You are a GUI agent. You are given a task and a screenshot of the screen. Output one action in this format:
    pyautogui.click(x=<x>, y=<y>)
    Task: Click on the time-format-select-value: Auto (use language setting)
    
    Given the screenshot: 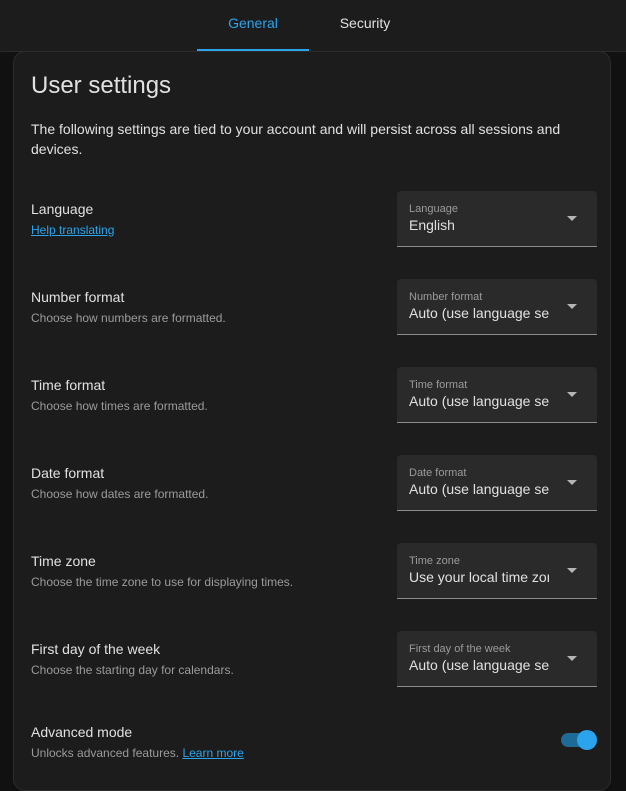 What is the action you would take?
    pyautogui.click(x=479, y=401)
    